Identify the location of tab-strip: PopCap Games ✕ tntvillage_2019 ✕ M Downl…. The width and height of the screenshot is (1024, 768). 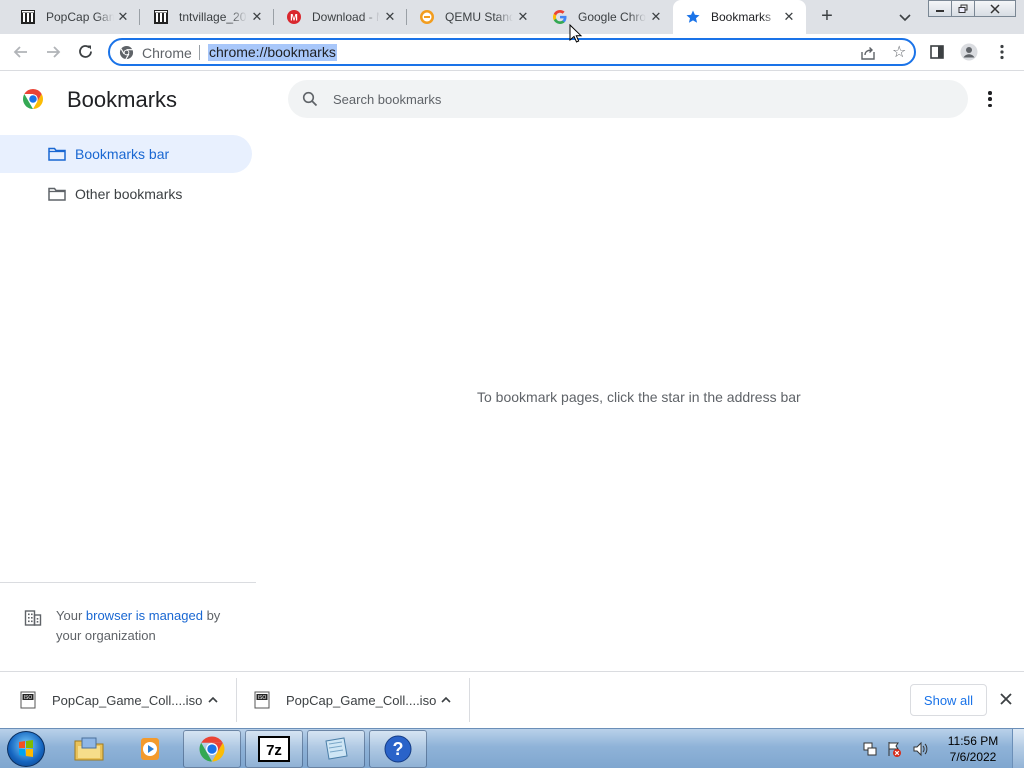
(512, 17).